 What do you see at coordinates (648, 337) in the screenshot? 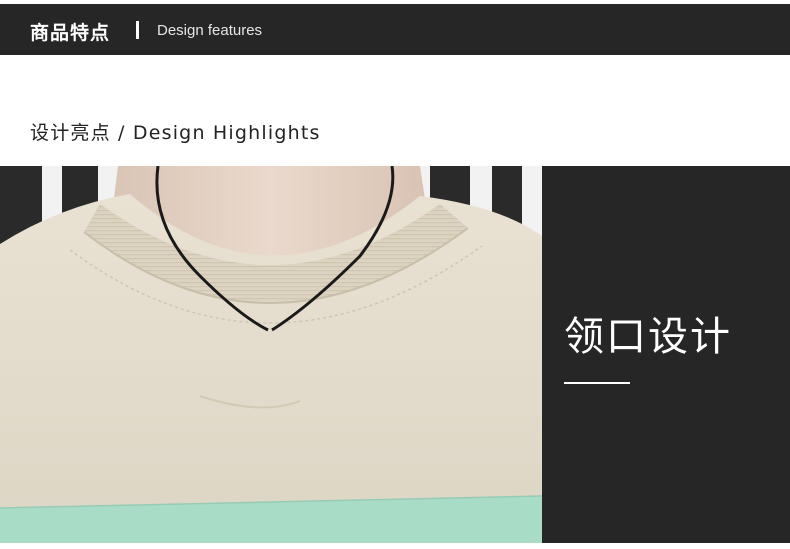
I see `feature-title: 领口设计` at bounding box center [648, 337].